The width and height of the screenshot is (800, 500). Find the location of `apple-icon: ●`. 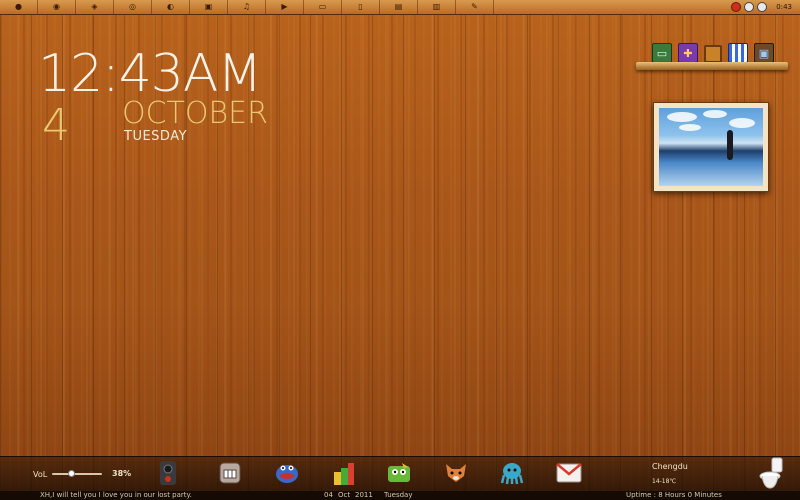

apple-icon: ● is located at coordinates (19, 7).